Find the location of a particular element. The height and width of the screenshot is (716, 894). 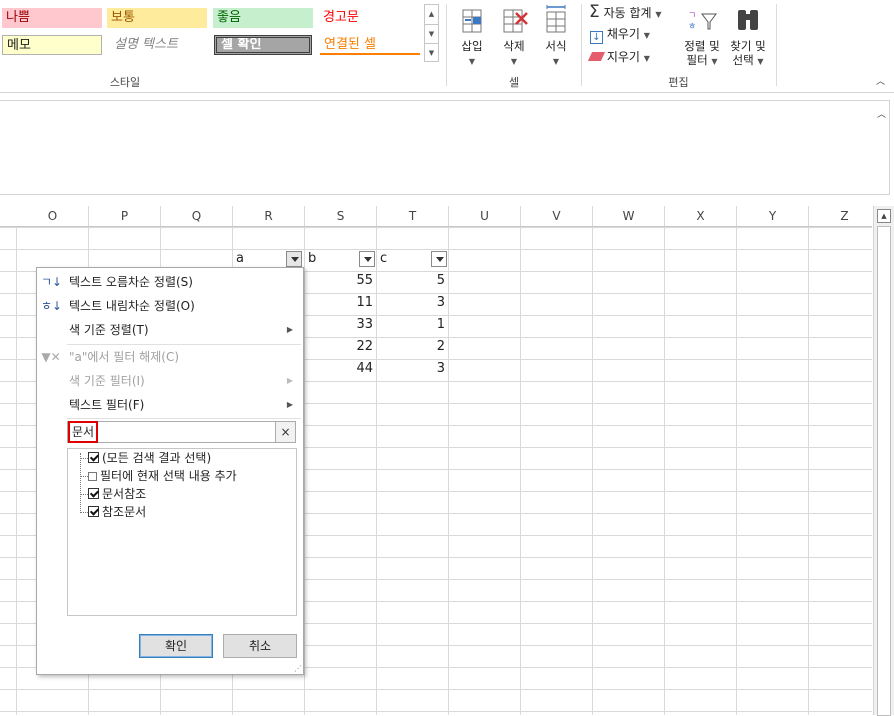

column-header-V: V is located at coordinates (557, 216).